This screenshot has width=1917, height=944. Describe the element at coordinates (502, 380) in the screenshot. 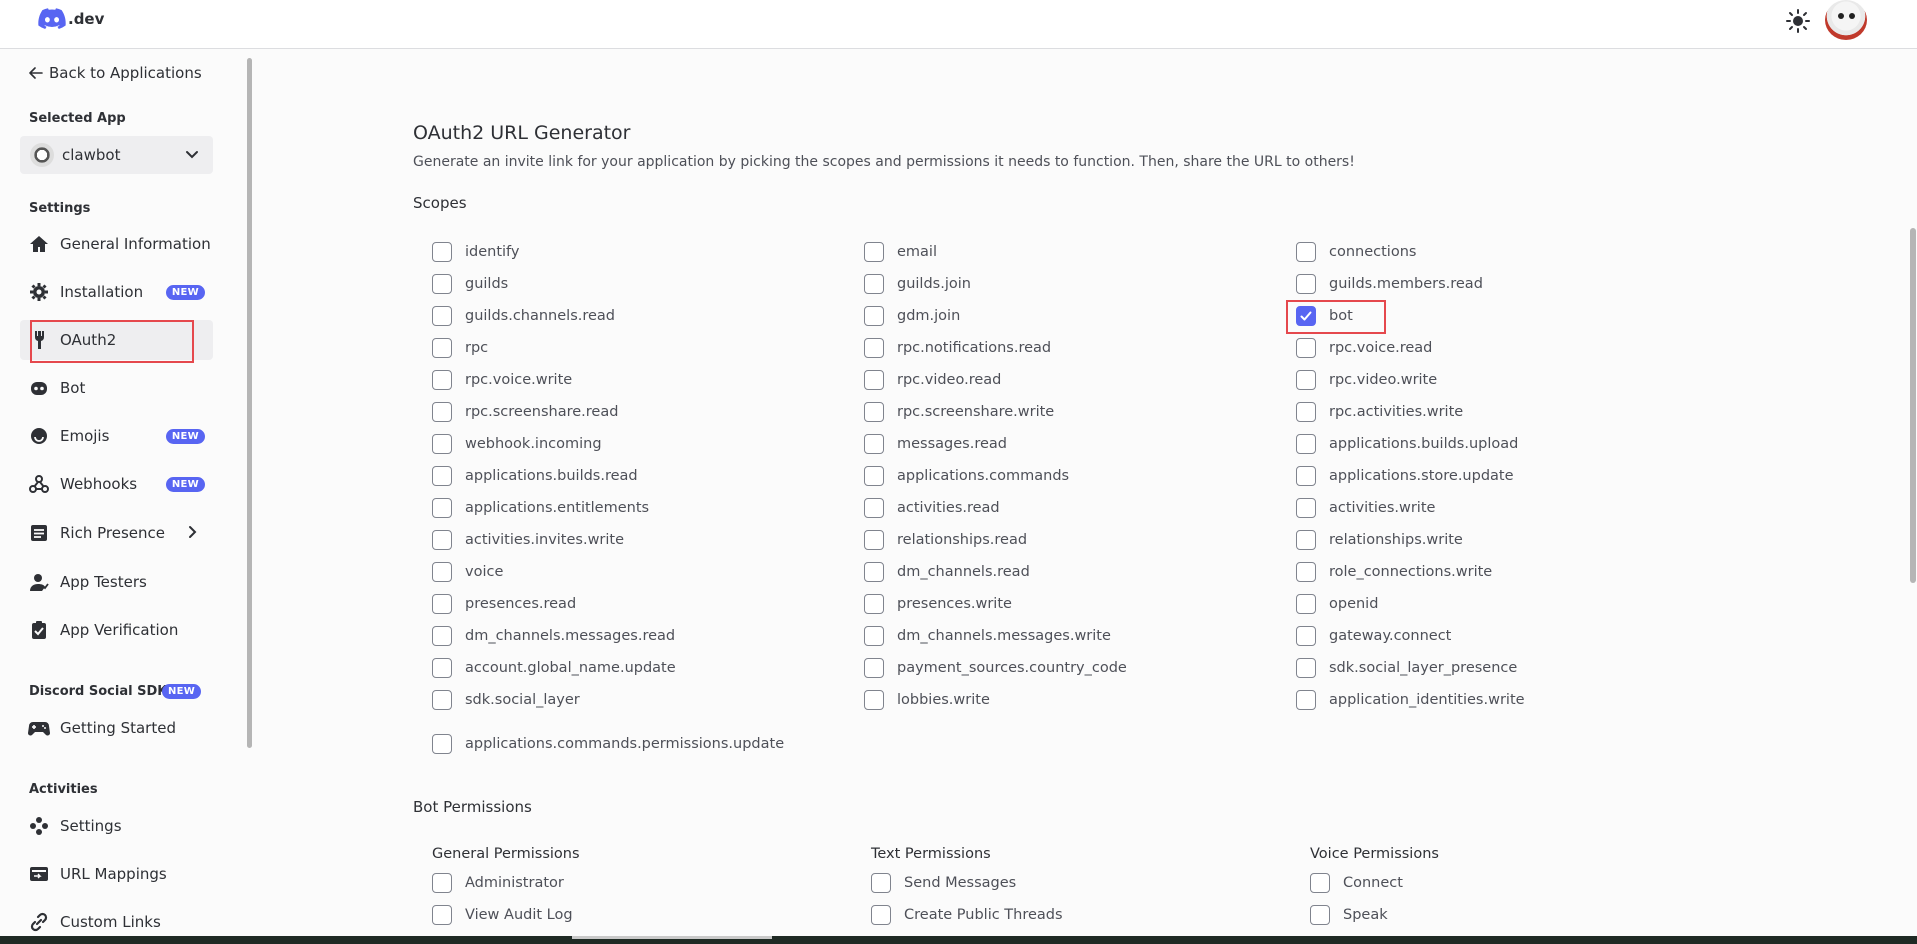

I see `scope-option: rpc.voice.write` at that location.